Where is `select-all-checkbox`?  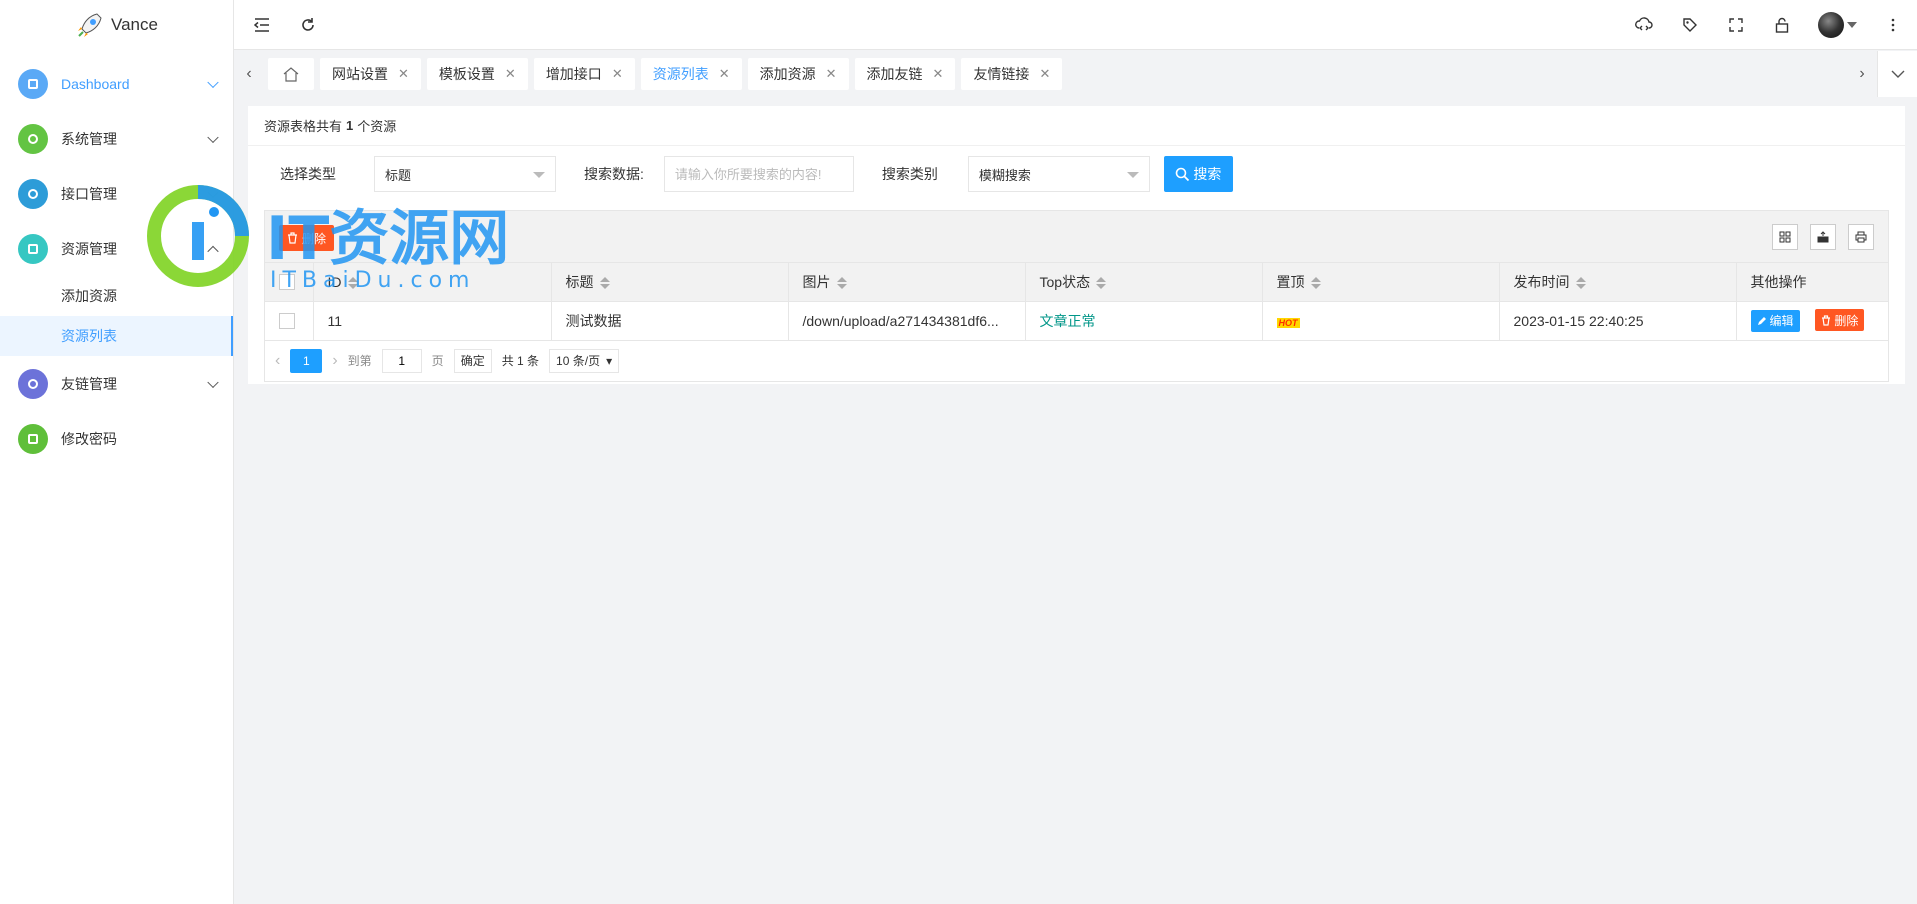
select-all-checkbox is located at coordinates (287, 282).